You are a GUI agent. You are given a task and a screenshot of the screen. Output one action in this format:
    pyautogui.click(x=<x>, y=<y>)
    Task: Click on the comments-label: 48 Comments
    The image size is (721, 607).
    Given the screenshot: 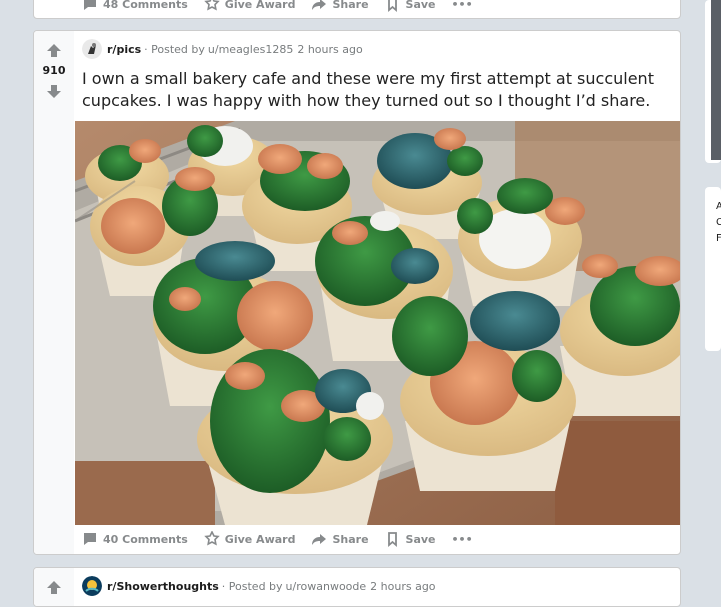 What is the action you would take?
    pyautogui.click(x=145, y=5)
    